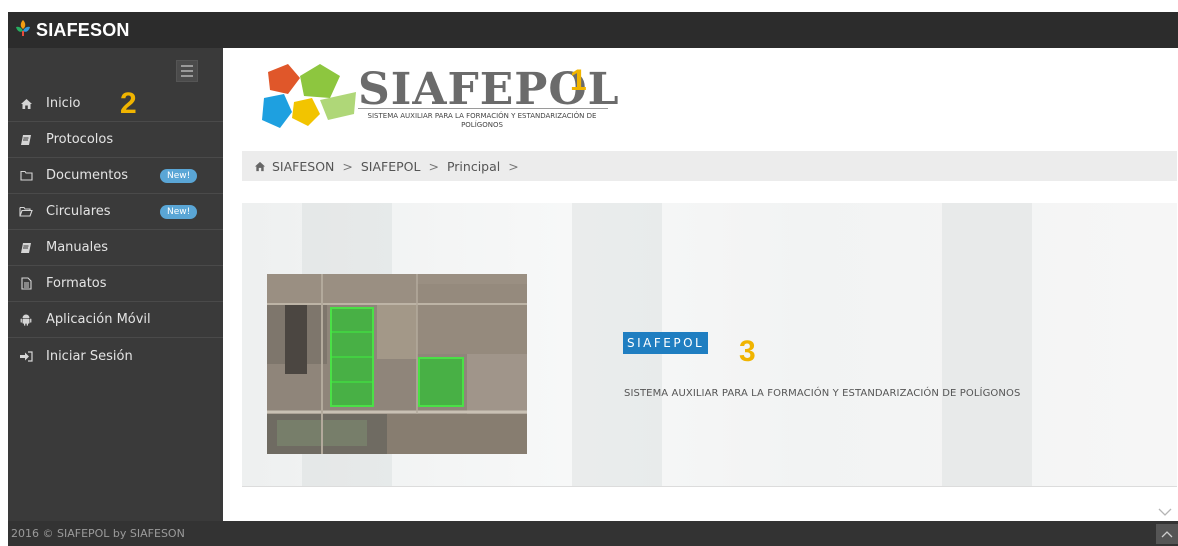 This screenshot has height=546, width=1178. I want to click on sidebar-item-label: Inicio, so click(63, 103).